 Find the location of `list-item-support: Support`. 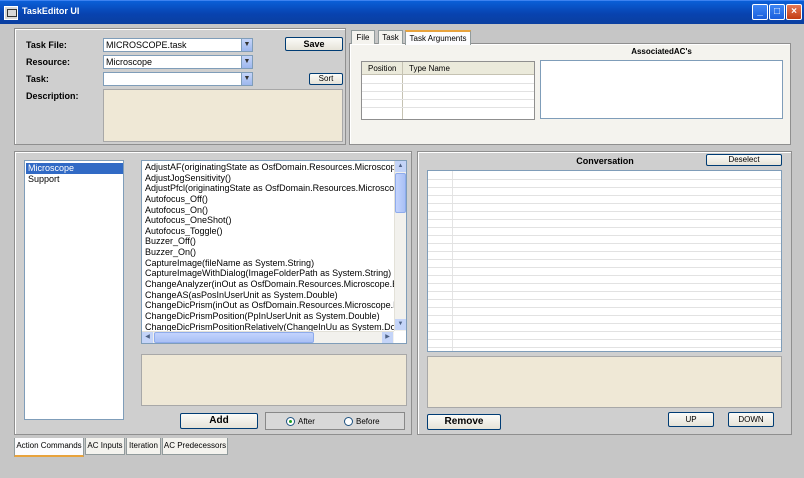

list-item-support: Support is located at coordinates (74, 179).